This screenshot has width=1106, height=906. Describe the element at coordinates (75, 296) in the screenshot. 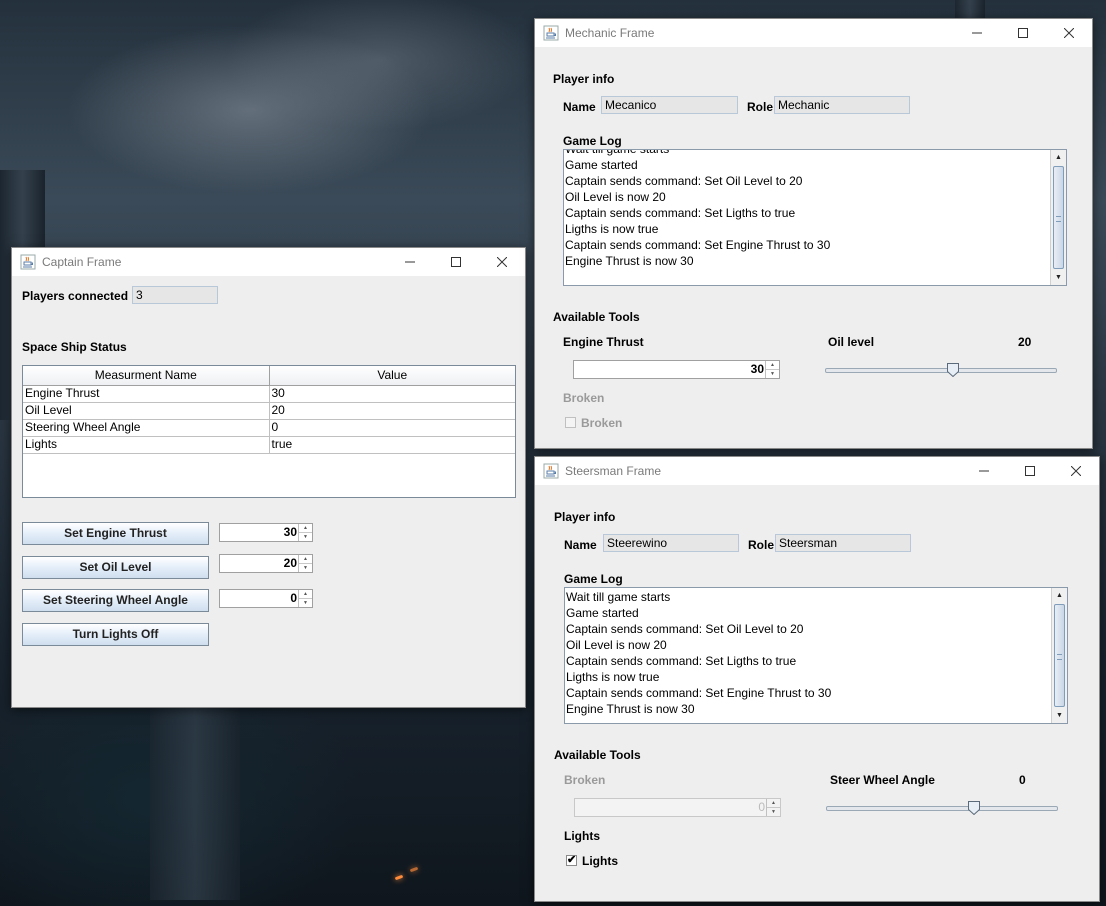

I see `players-connected-label: Players connected` at that location.